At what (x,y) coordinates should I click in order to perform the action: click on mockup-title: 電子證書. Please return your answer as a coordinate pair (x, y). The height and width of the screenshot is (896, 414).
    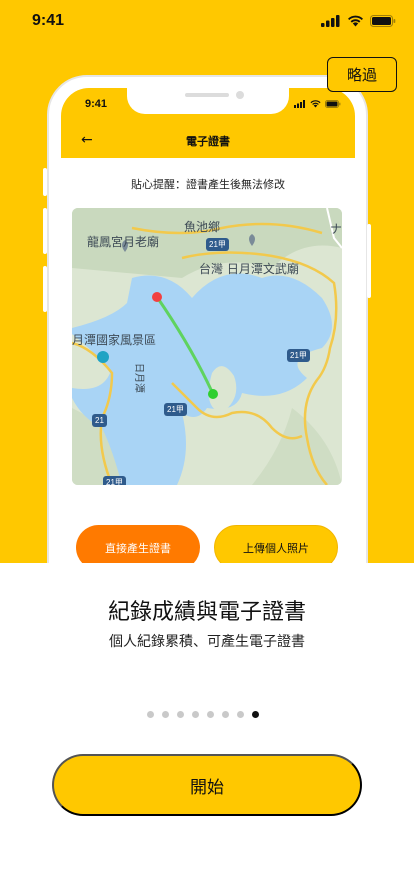
    Looking at the image, I should click on (208, 141).